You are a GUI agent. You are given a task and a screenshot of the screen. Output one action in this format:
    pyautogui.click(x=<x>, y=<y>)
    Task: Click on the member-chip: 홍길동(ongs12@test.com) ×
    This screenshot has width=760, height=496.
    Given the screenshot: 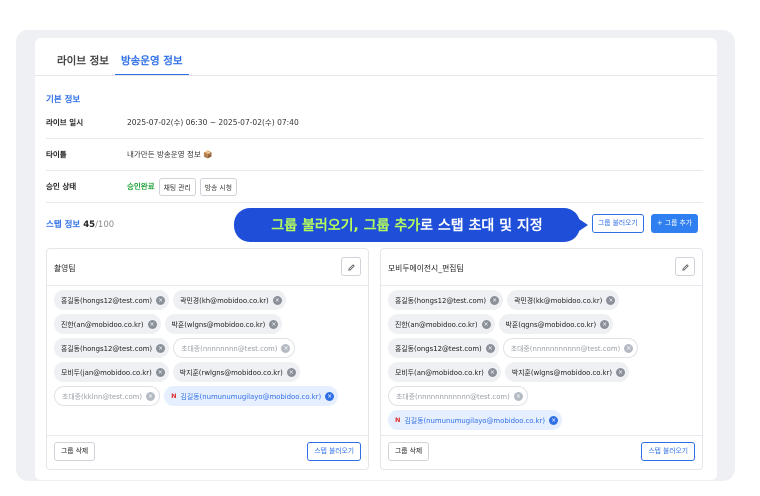 What is the action you would take?
    pyautogui.click(x=443, y=348)
    